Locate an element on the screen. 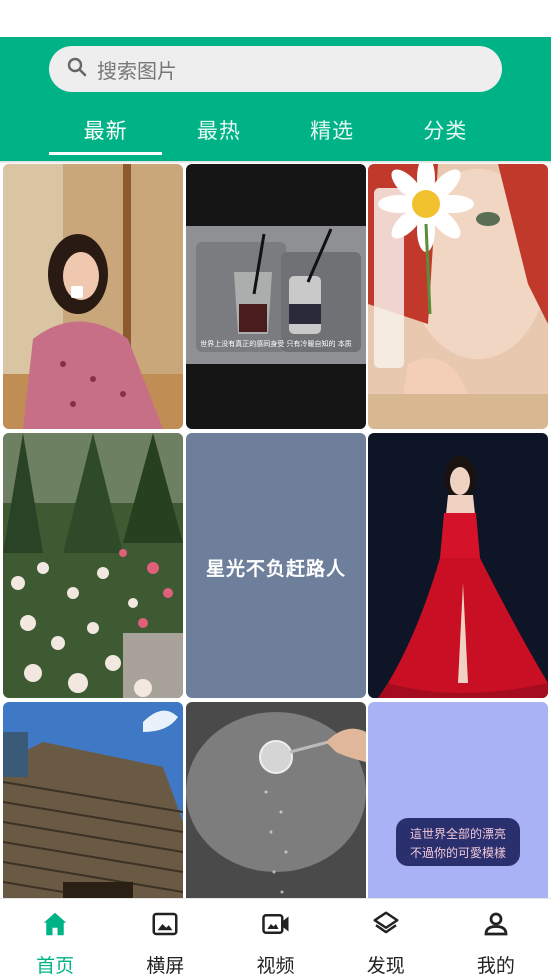 The height and width of the screenshot is (979, 551). nav-landscape: 横屏 is located at coordinates (165, 939).